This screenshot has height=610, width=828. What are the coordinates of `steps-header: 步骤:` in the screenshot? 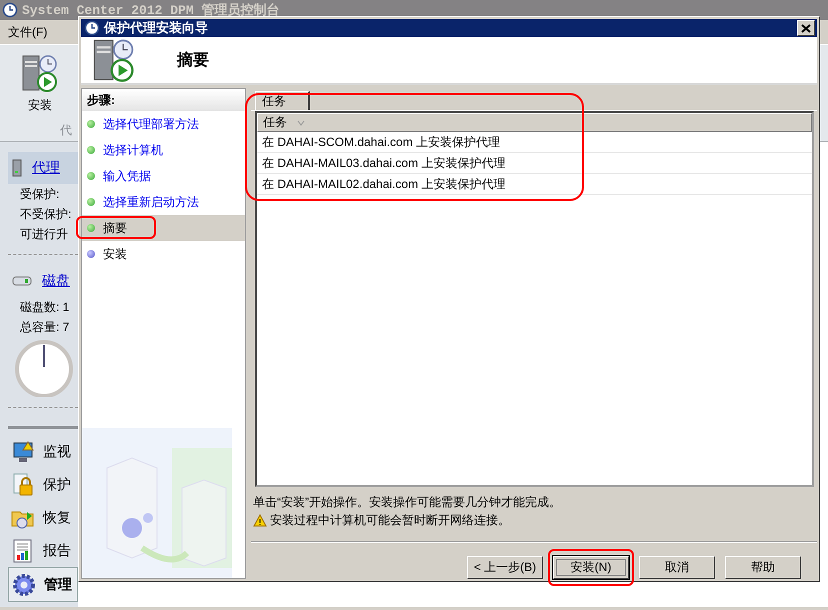 It's located at (163, 100).